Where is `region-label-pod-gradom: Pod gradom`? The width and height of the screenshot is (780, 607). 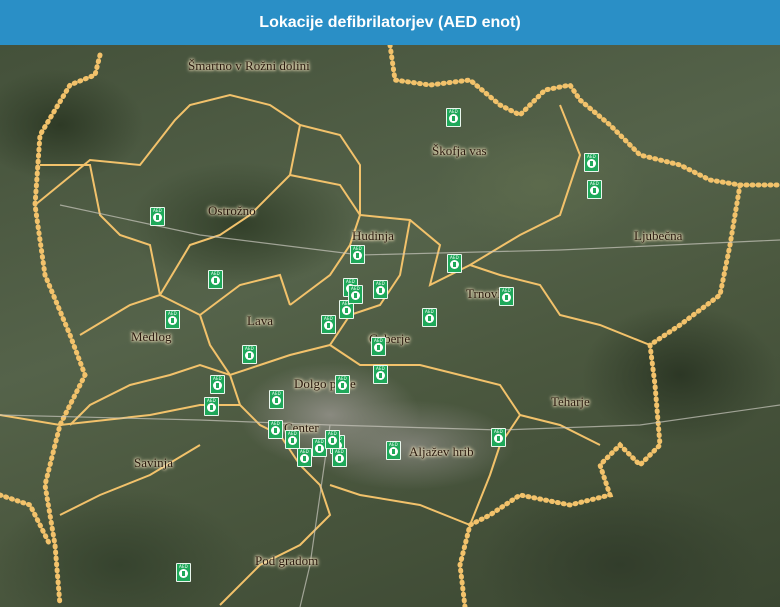 region-label-pod-gradom: Pod gradom is located at coordinates (287, 560).